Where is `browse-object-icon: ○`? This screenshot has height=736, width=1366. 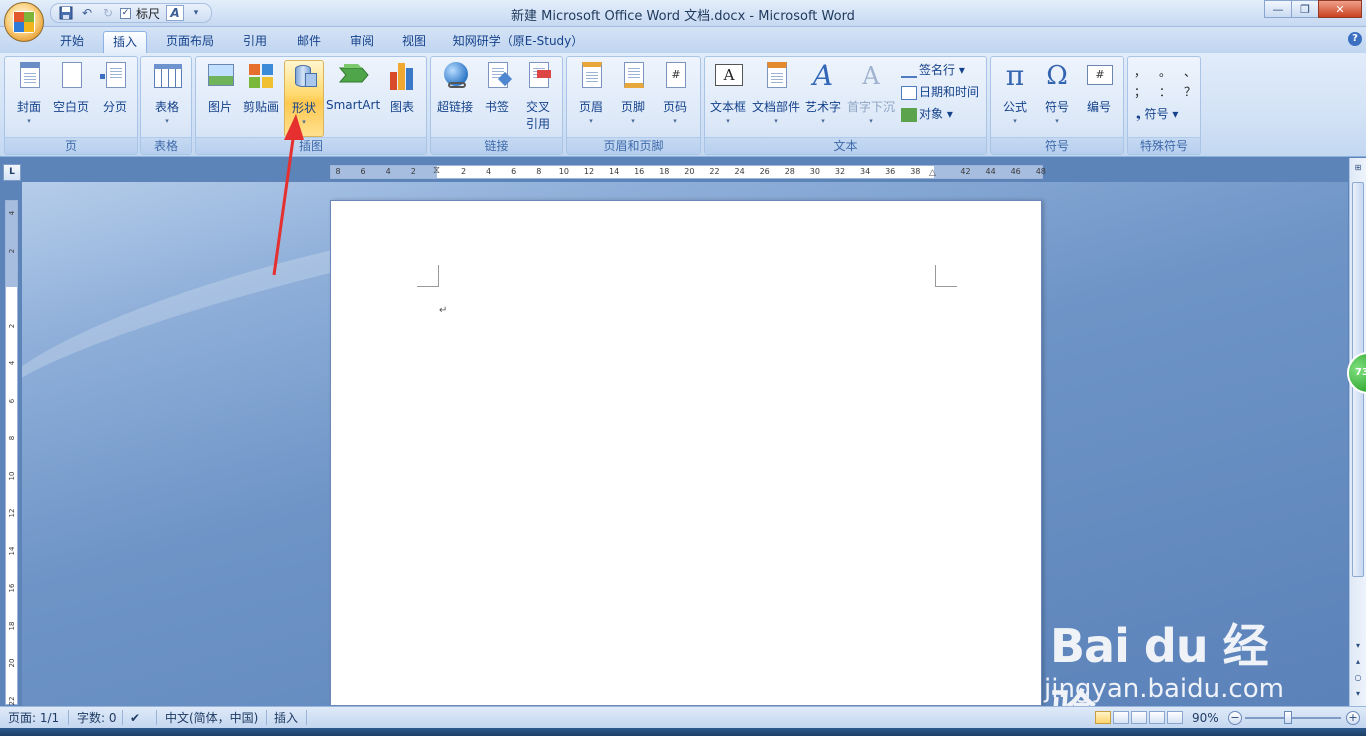
browse-object-icon: ○ is located at coordinates (1358, 678).